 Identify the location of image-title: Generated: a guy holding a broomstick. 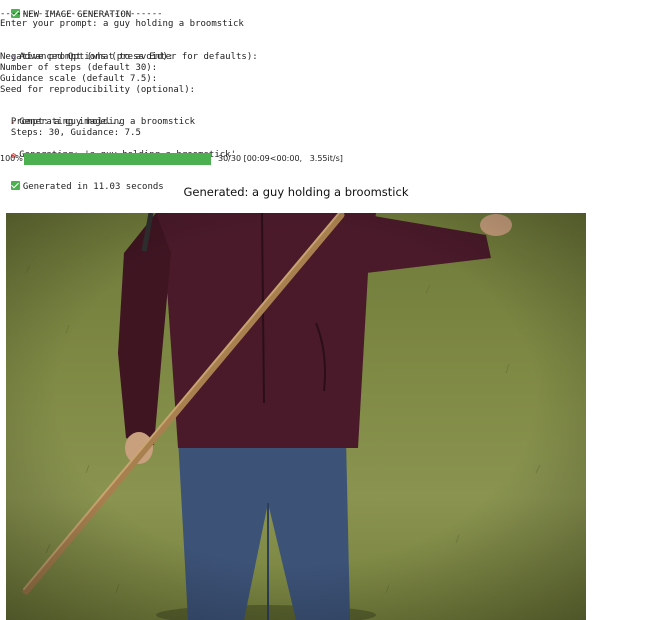
(296, 192).